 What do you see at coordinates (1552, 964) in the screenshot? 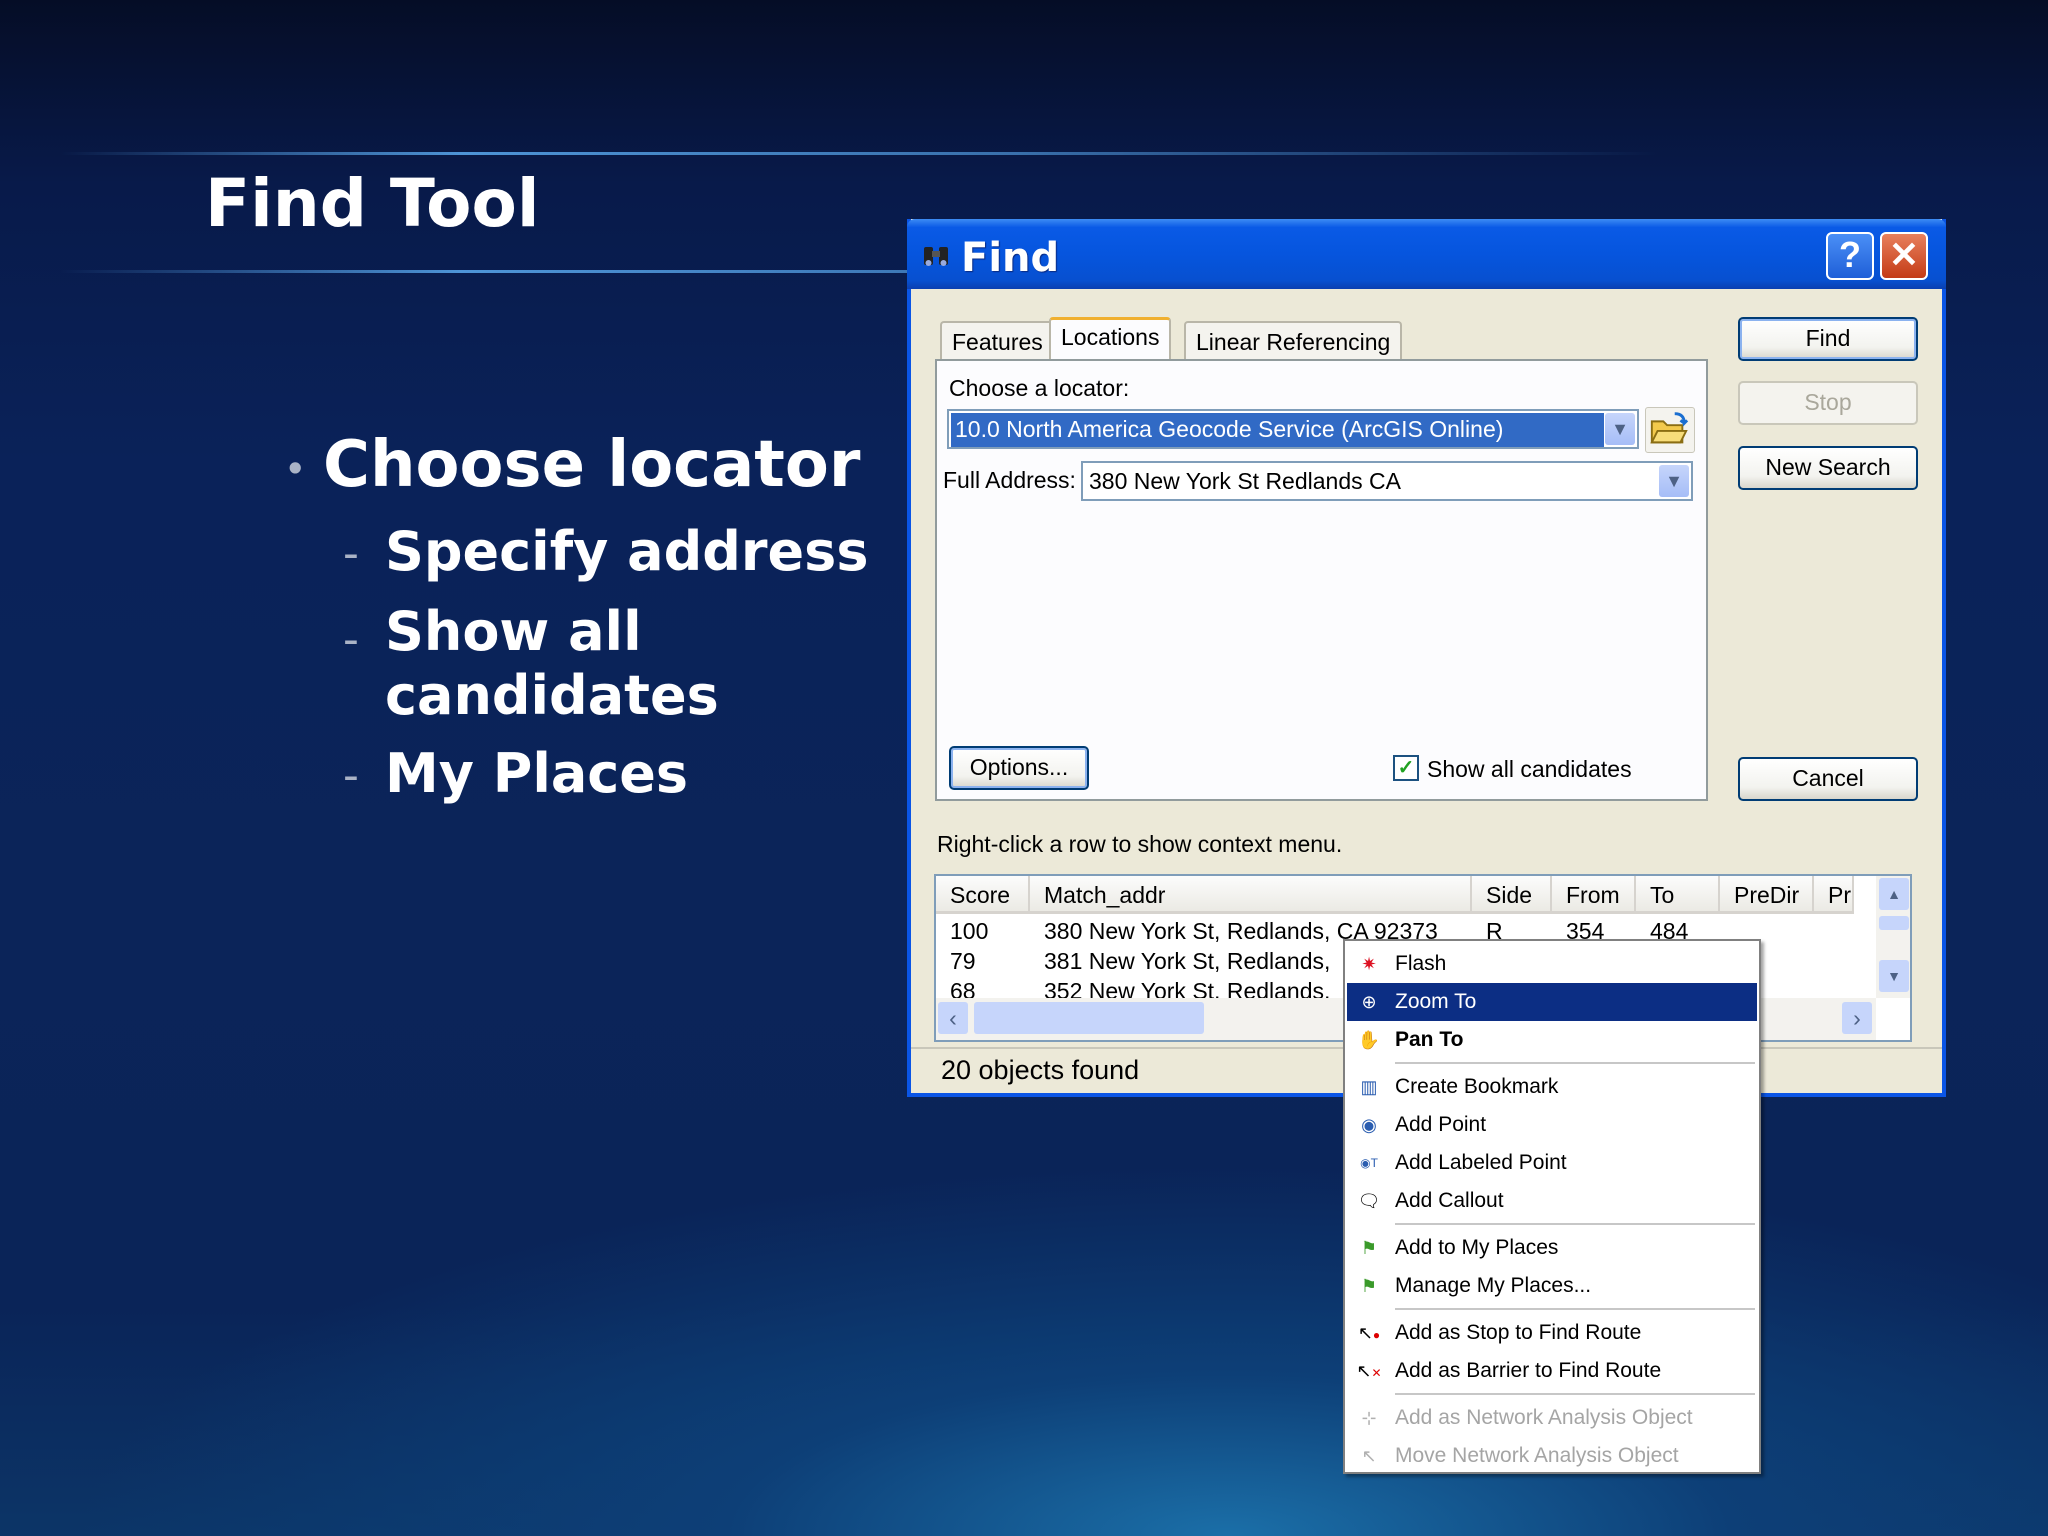
I see `menu-item-flash: ✷ Flash` at bounding box center [1552, 964].